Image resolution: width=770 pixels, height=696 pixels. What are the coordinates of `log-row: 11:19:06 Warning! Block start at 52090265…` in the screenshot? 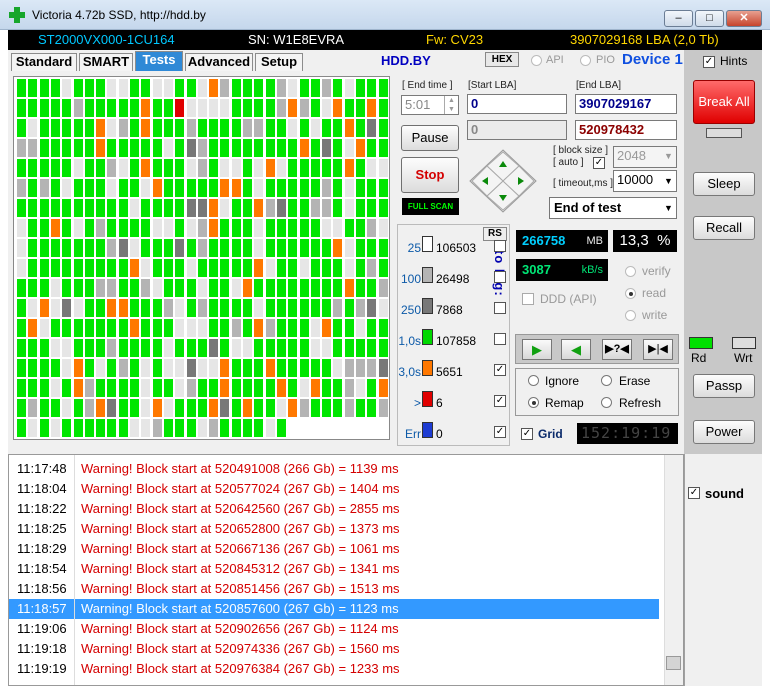 It's located at (334, 629).